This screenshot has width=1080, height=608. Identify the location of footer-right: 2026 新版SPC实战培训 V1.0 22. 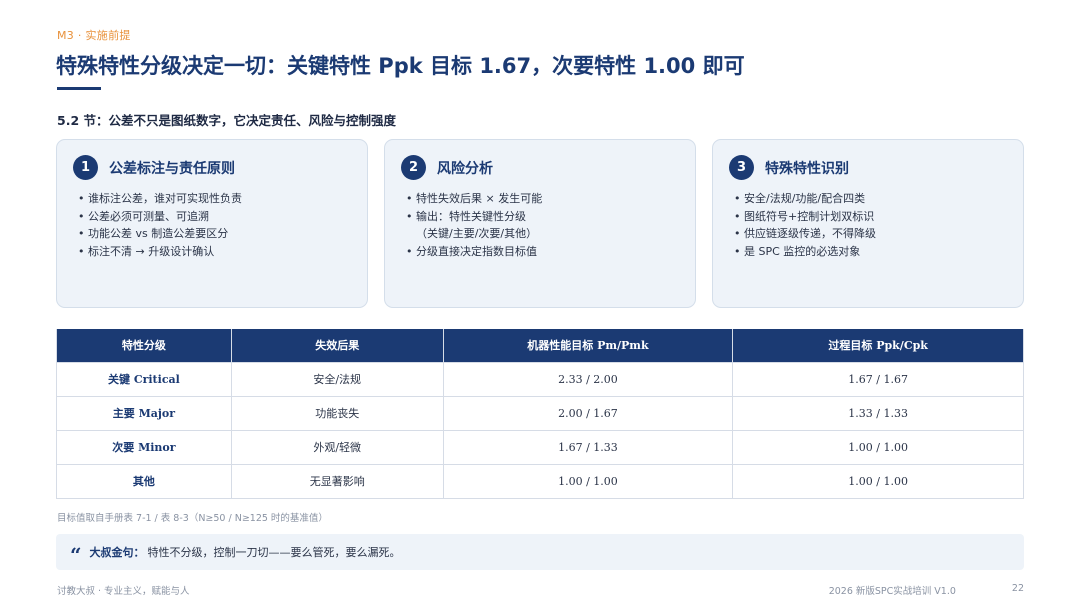
(926, 590).